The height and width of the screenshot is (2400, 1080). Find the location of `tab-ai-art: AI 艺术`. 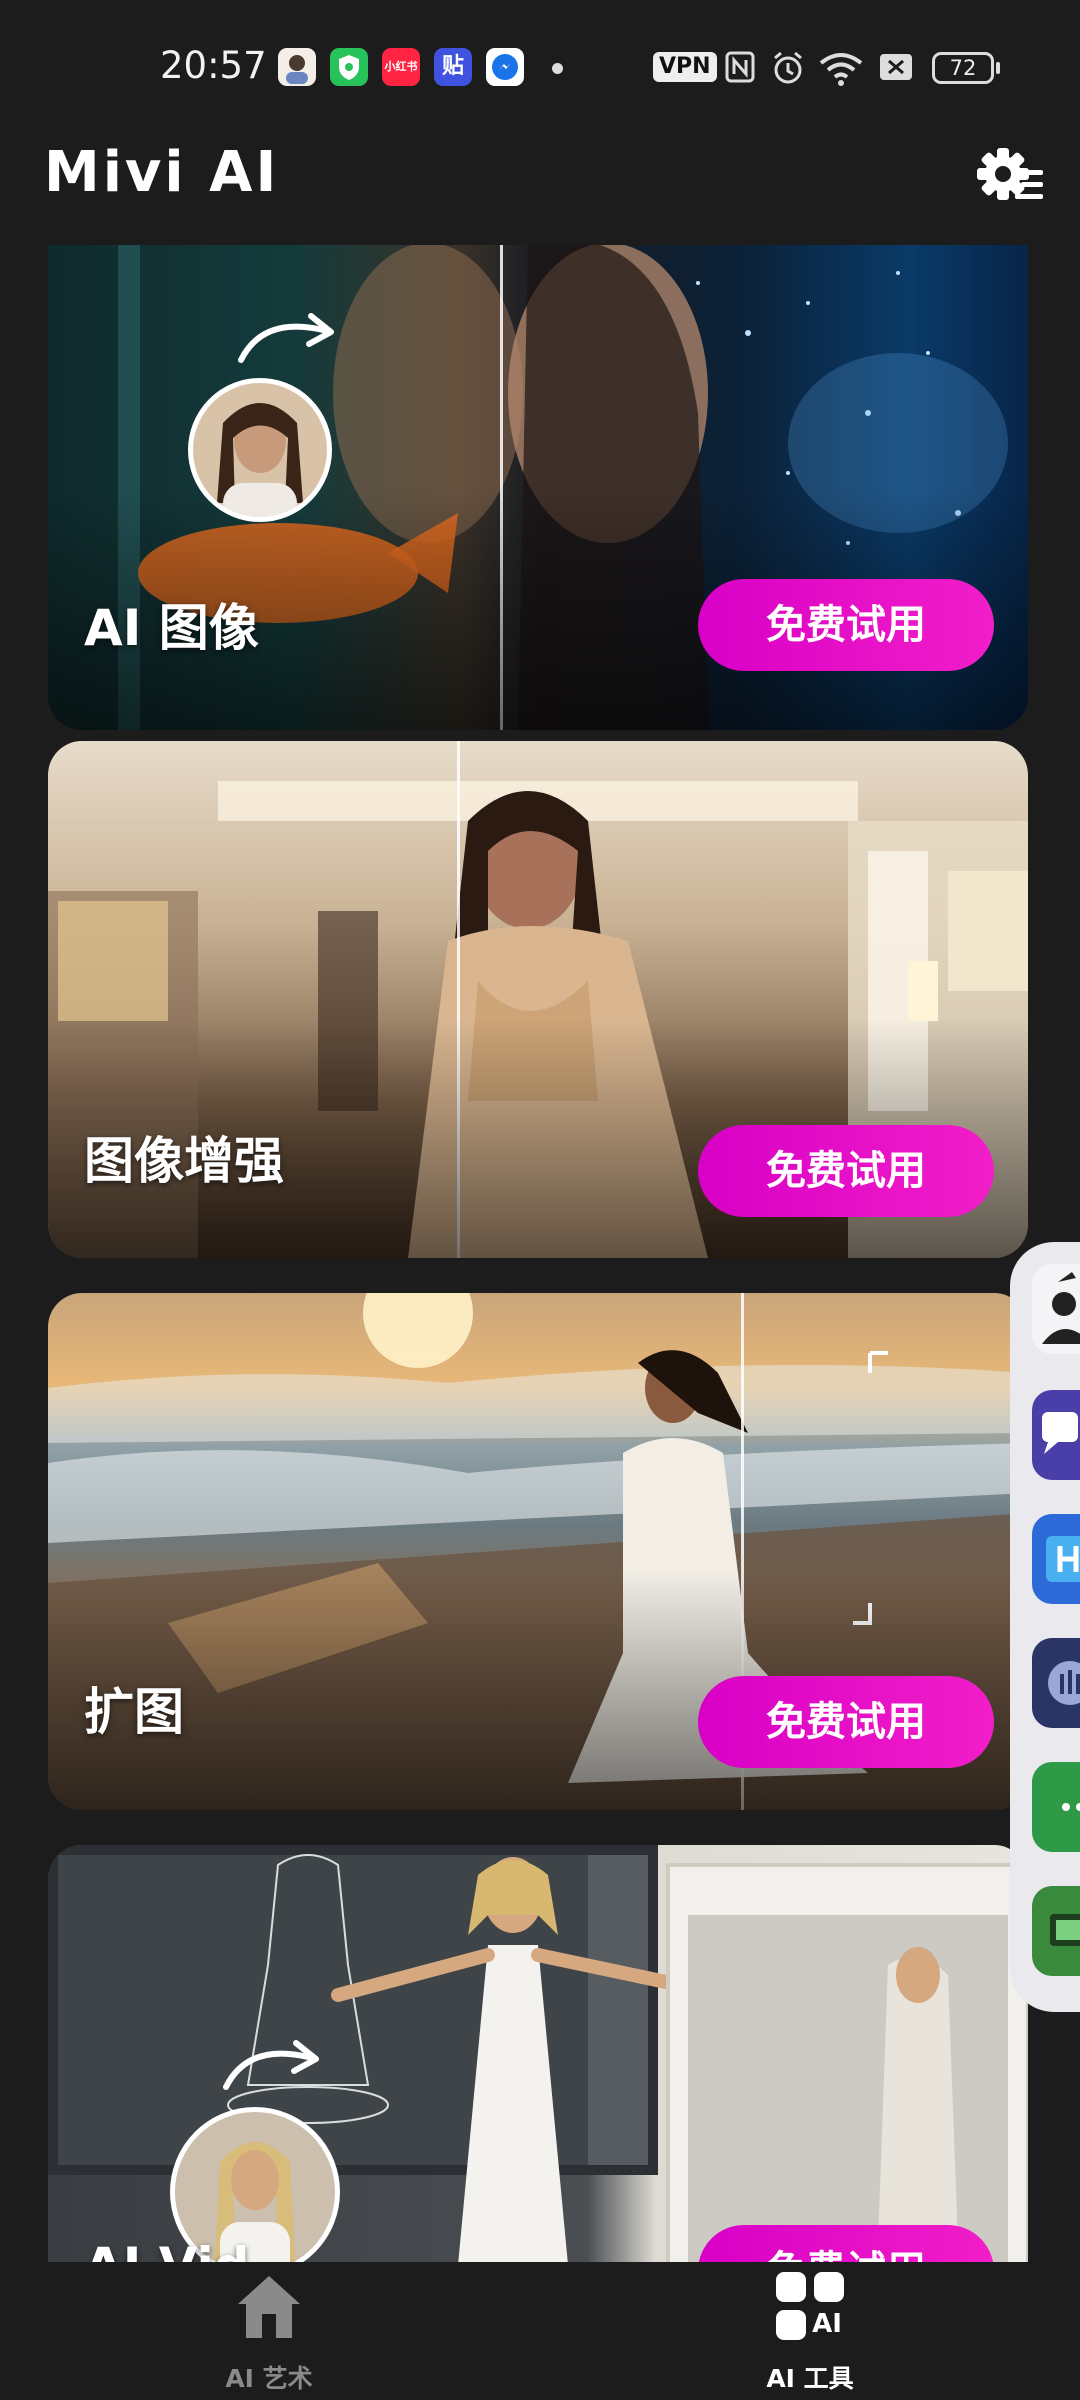

tab-ai-art: AI 艺术 is located at coordinates (269, 2331).